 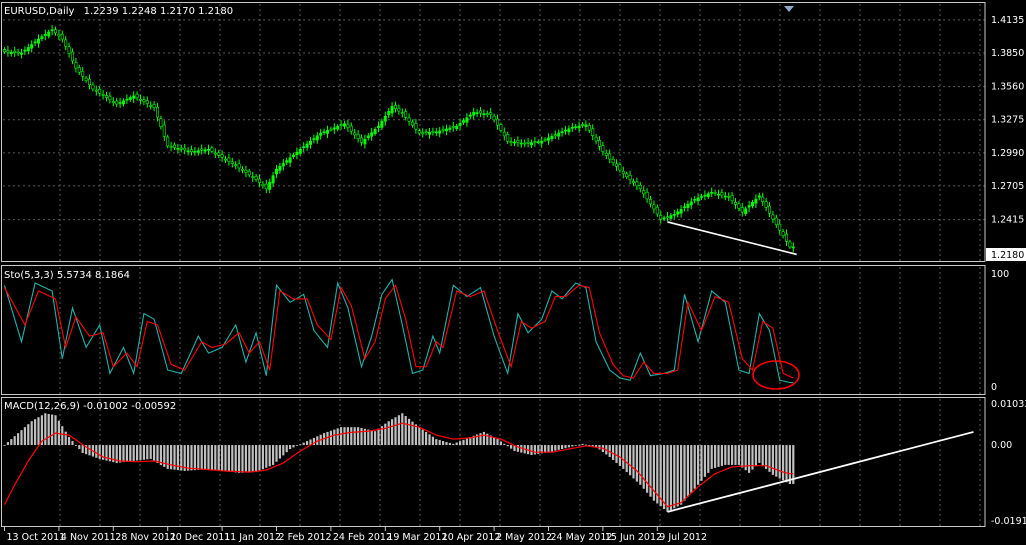 What do you see at coordinates (1007, 20) in the screenshot?
I see `price-tick-label: 1.4135` at bounding box center [1007, 20].